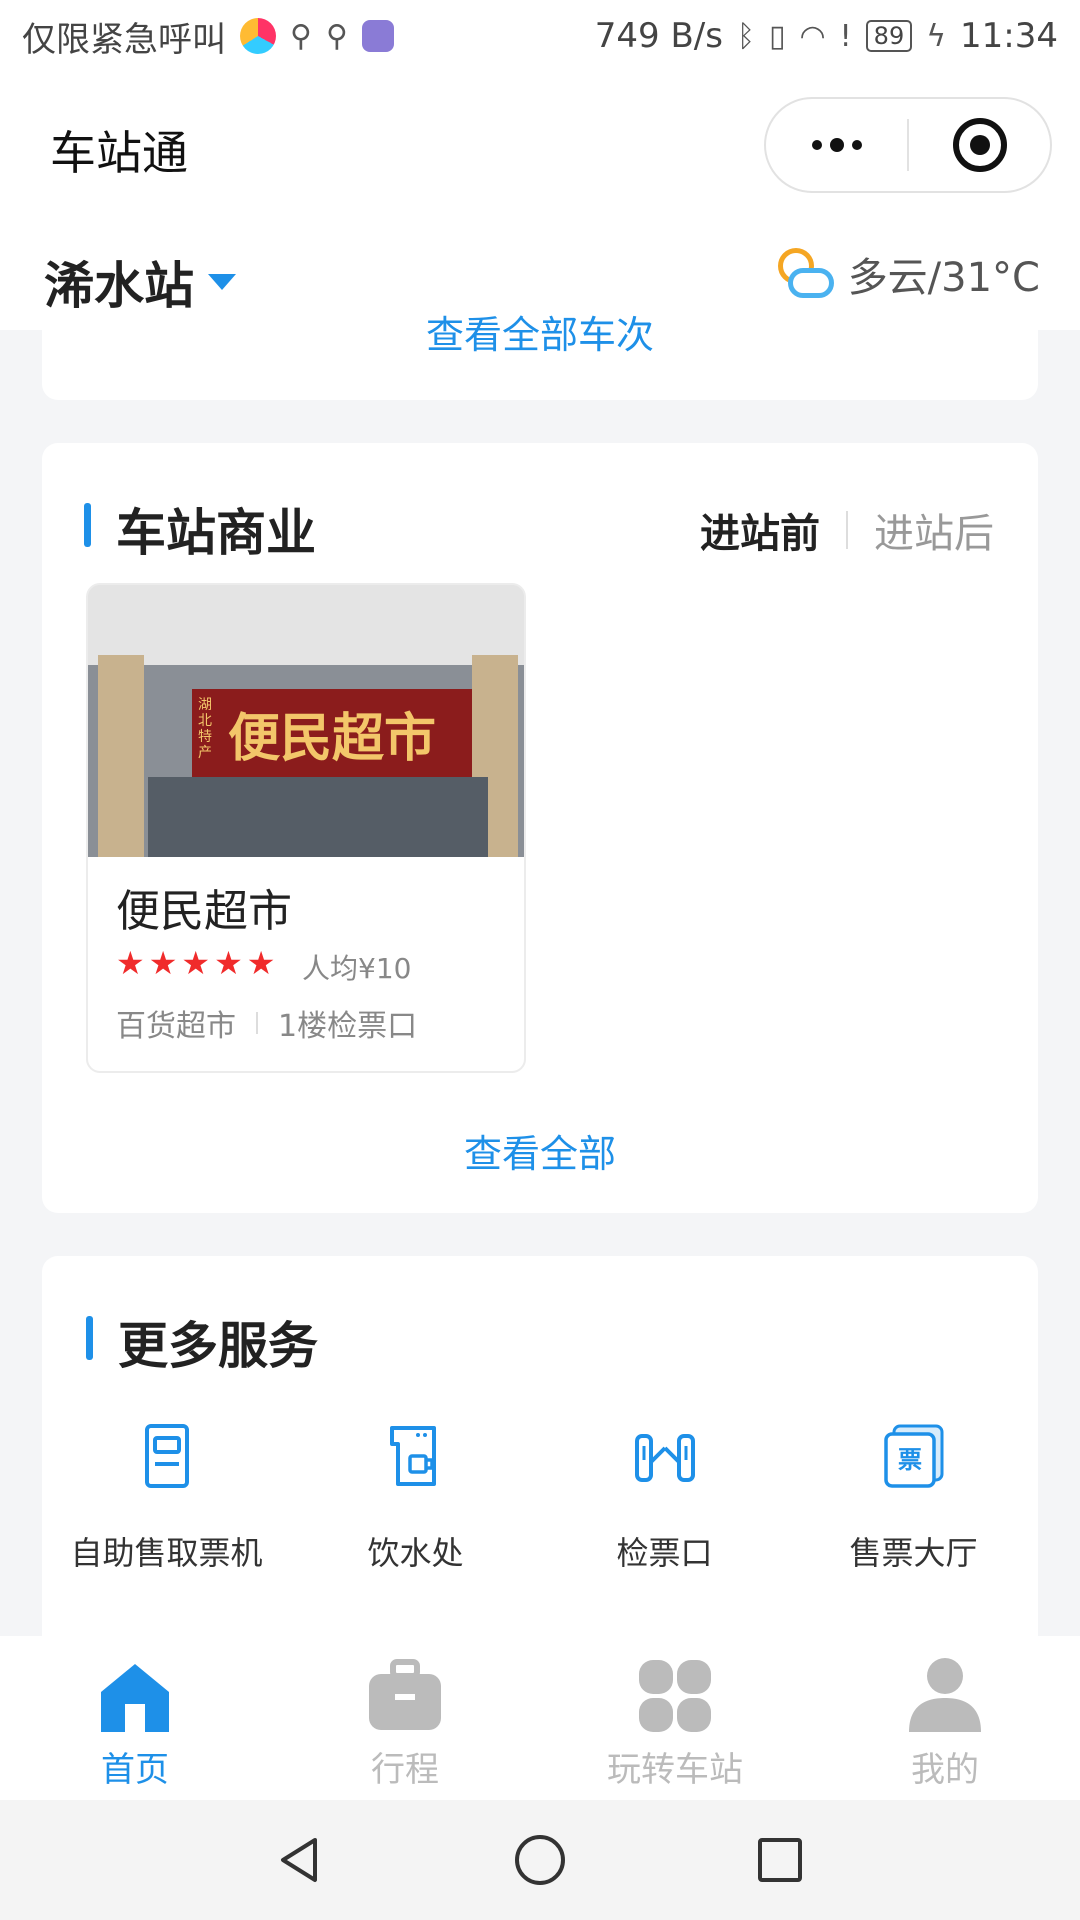 The width and height of the screenshot is (1080, 1920). I want to click on app-title: 车站通, so click(119, 153).